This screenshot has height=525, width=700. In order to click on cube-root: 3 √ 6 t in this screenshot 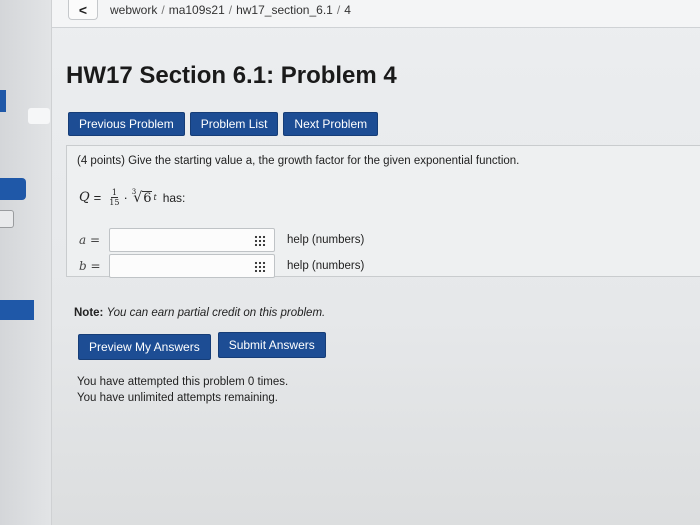, I will do `click(144, 196)`.